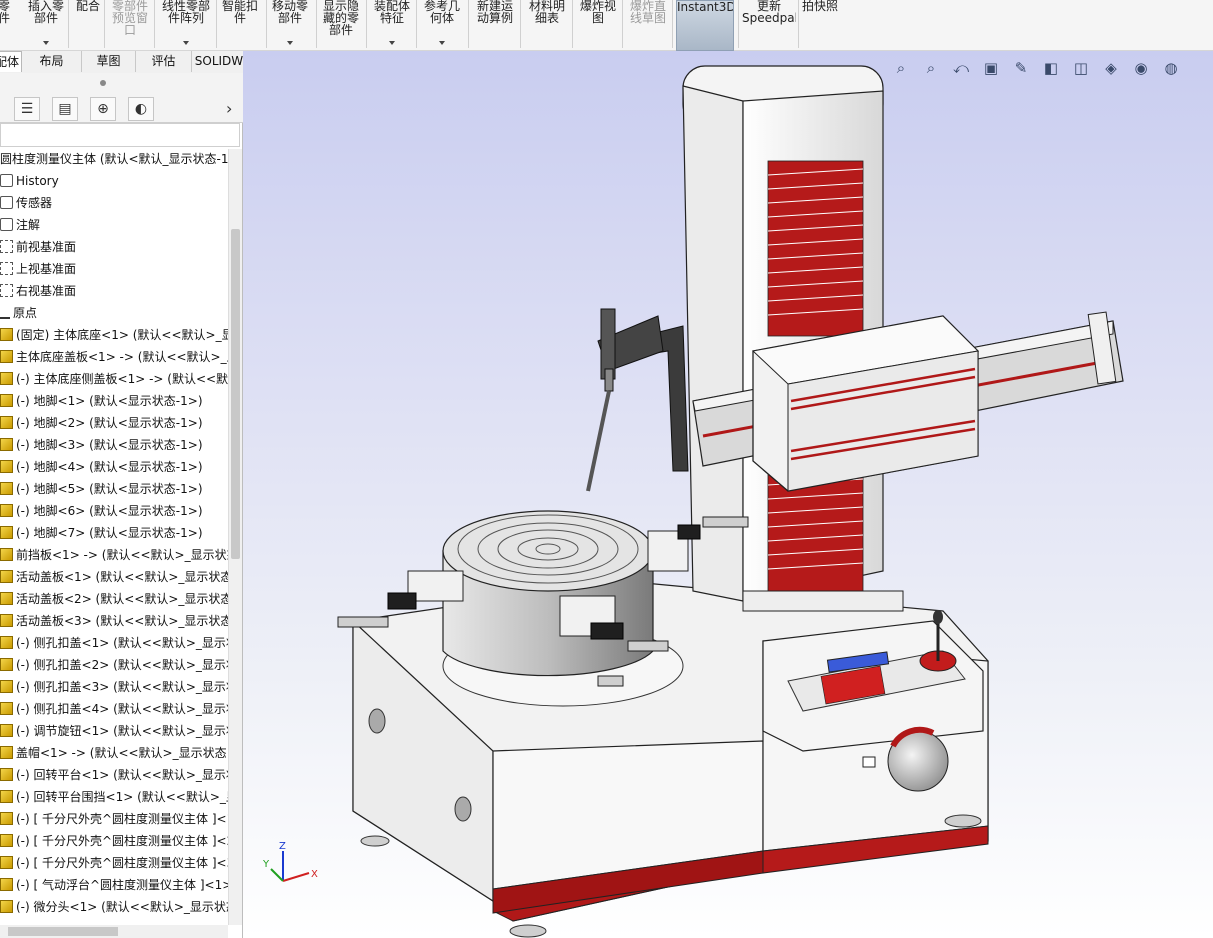 The height and width of the screenshot is (938, 1213). I want to click on ribbon-button-7: 显示隐 藏的零 部件, so click(341, 25).